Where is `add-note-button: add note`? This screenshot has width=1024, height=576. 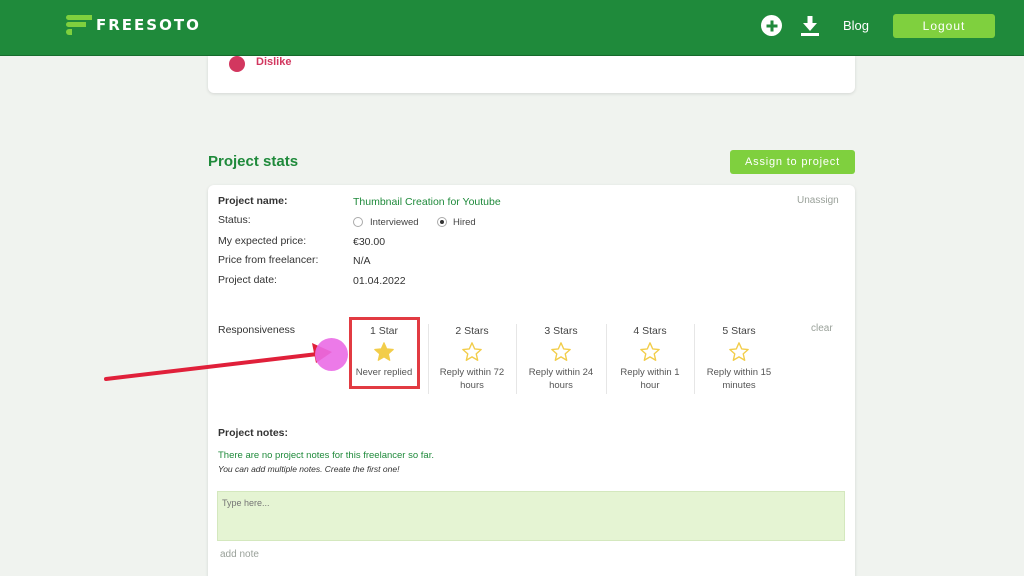 add-note-button: add note is located at coordinates (239, 554).